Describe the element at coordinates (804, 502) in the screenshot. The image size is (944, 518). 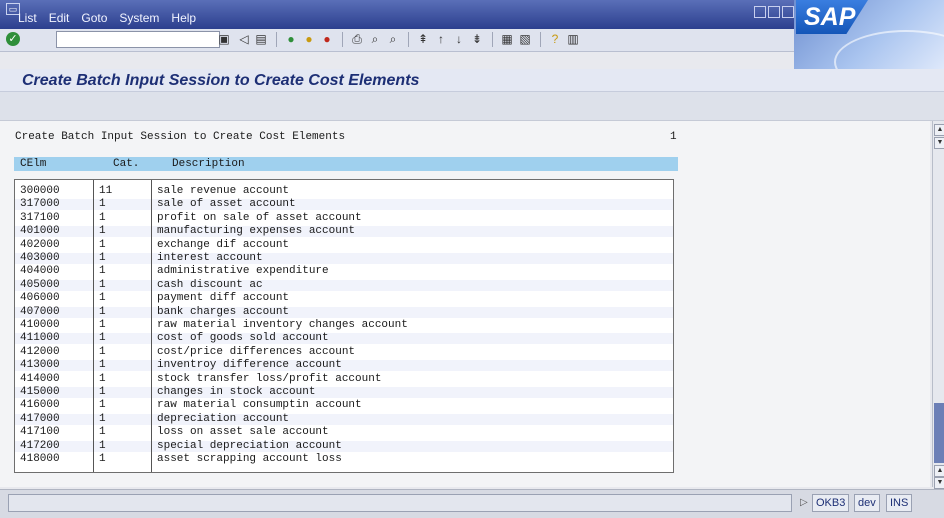
I see `status-expand-icon: ▷` at that location.